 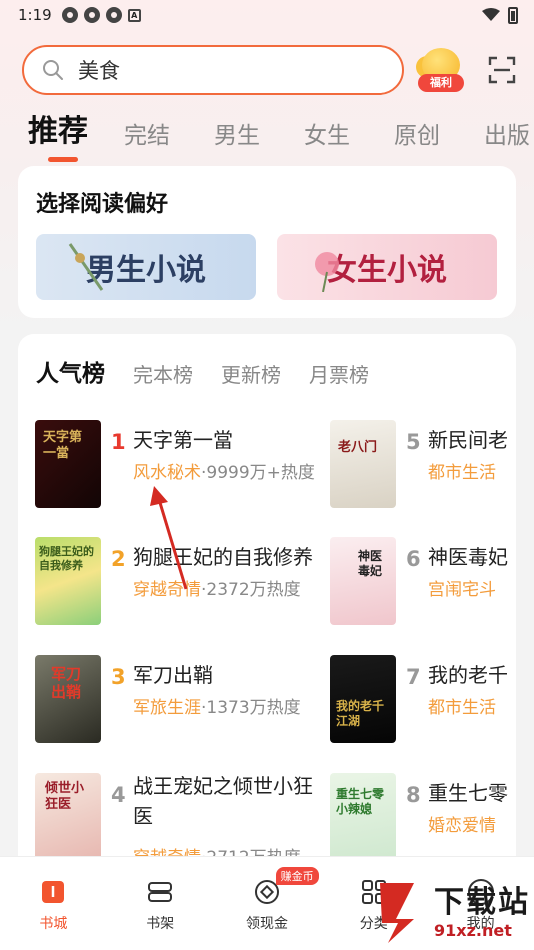 What do you see at coordinates (473, 930) in the screenshot?
I see `watermark-url: 91xz.net` at bounding box center [473, 930].